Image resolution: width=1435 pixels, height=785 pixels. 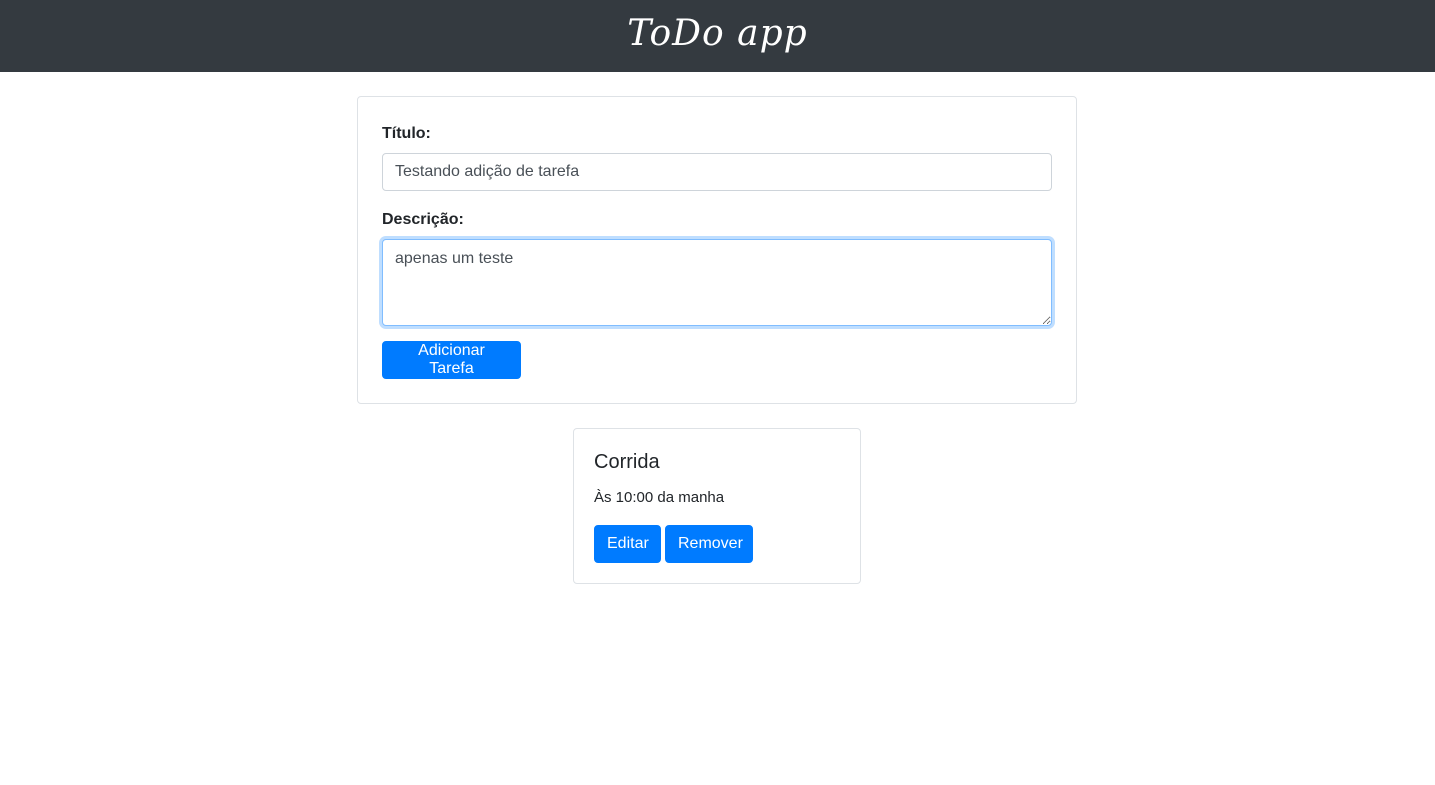 I want to click on description-label: Descrição:, so click(x=423, y=219).